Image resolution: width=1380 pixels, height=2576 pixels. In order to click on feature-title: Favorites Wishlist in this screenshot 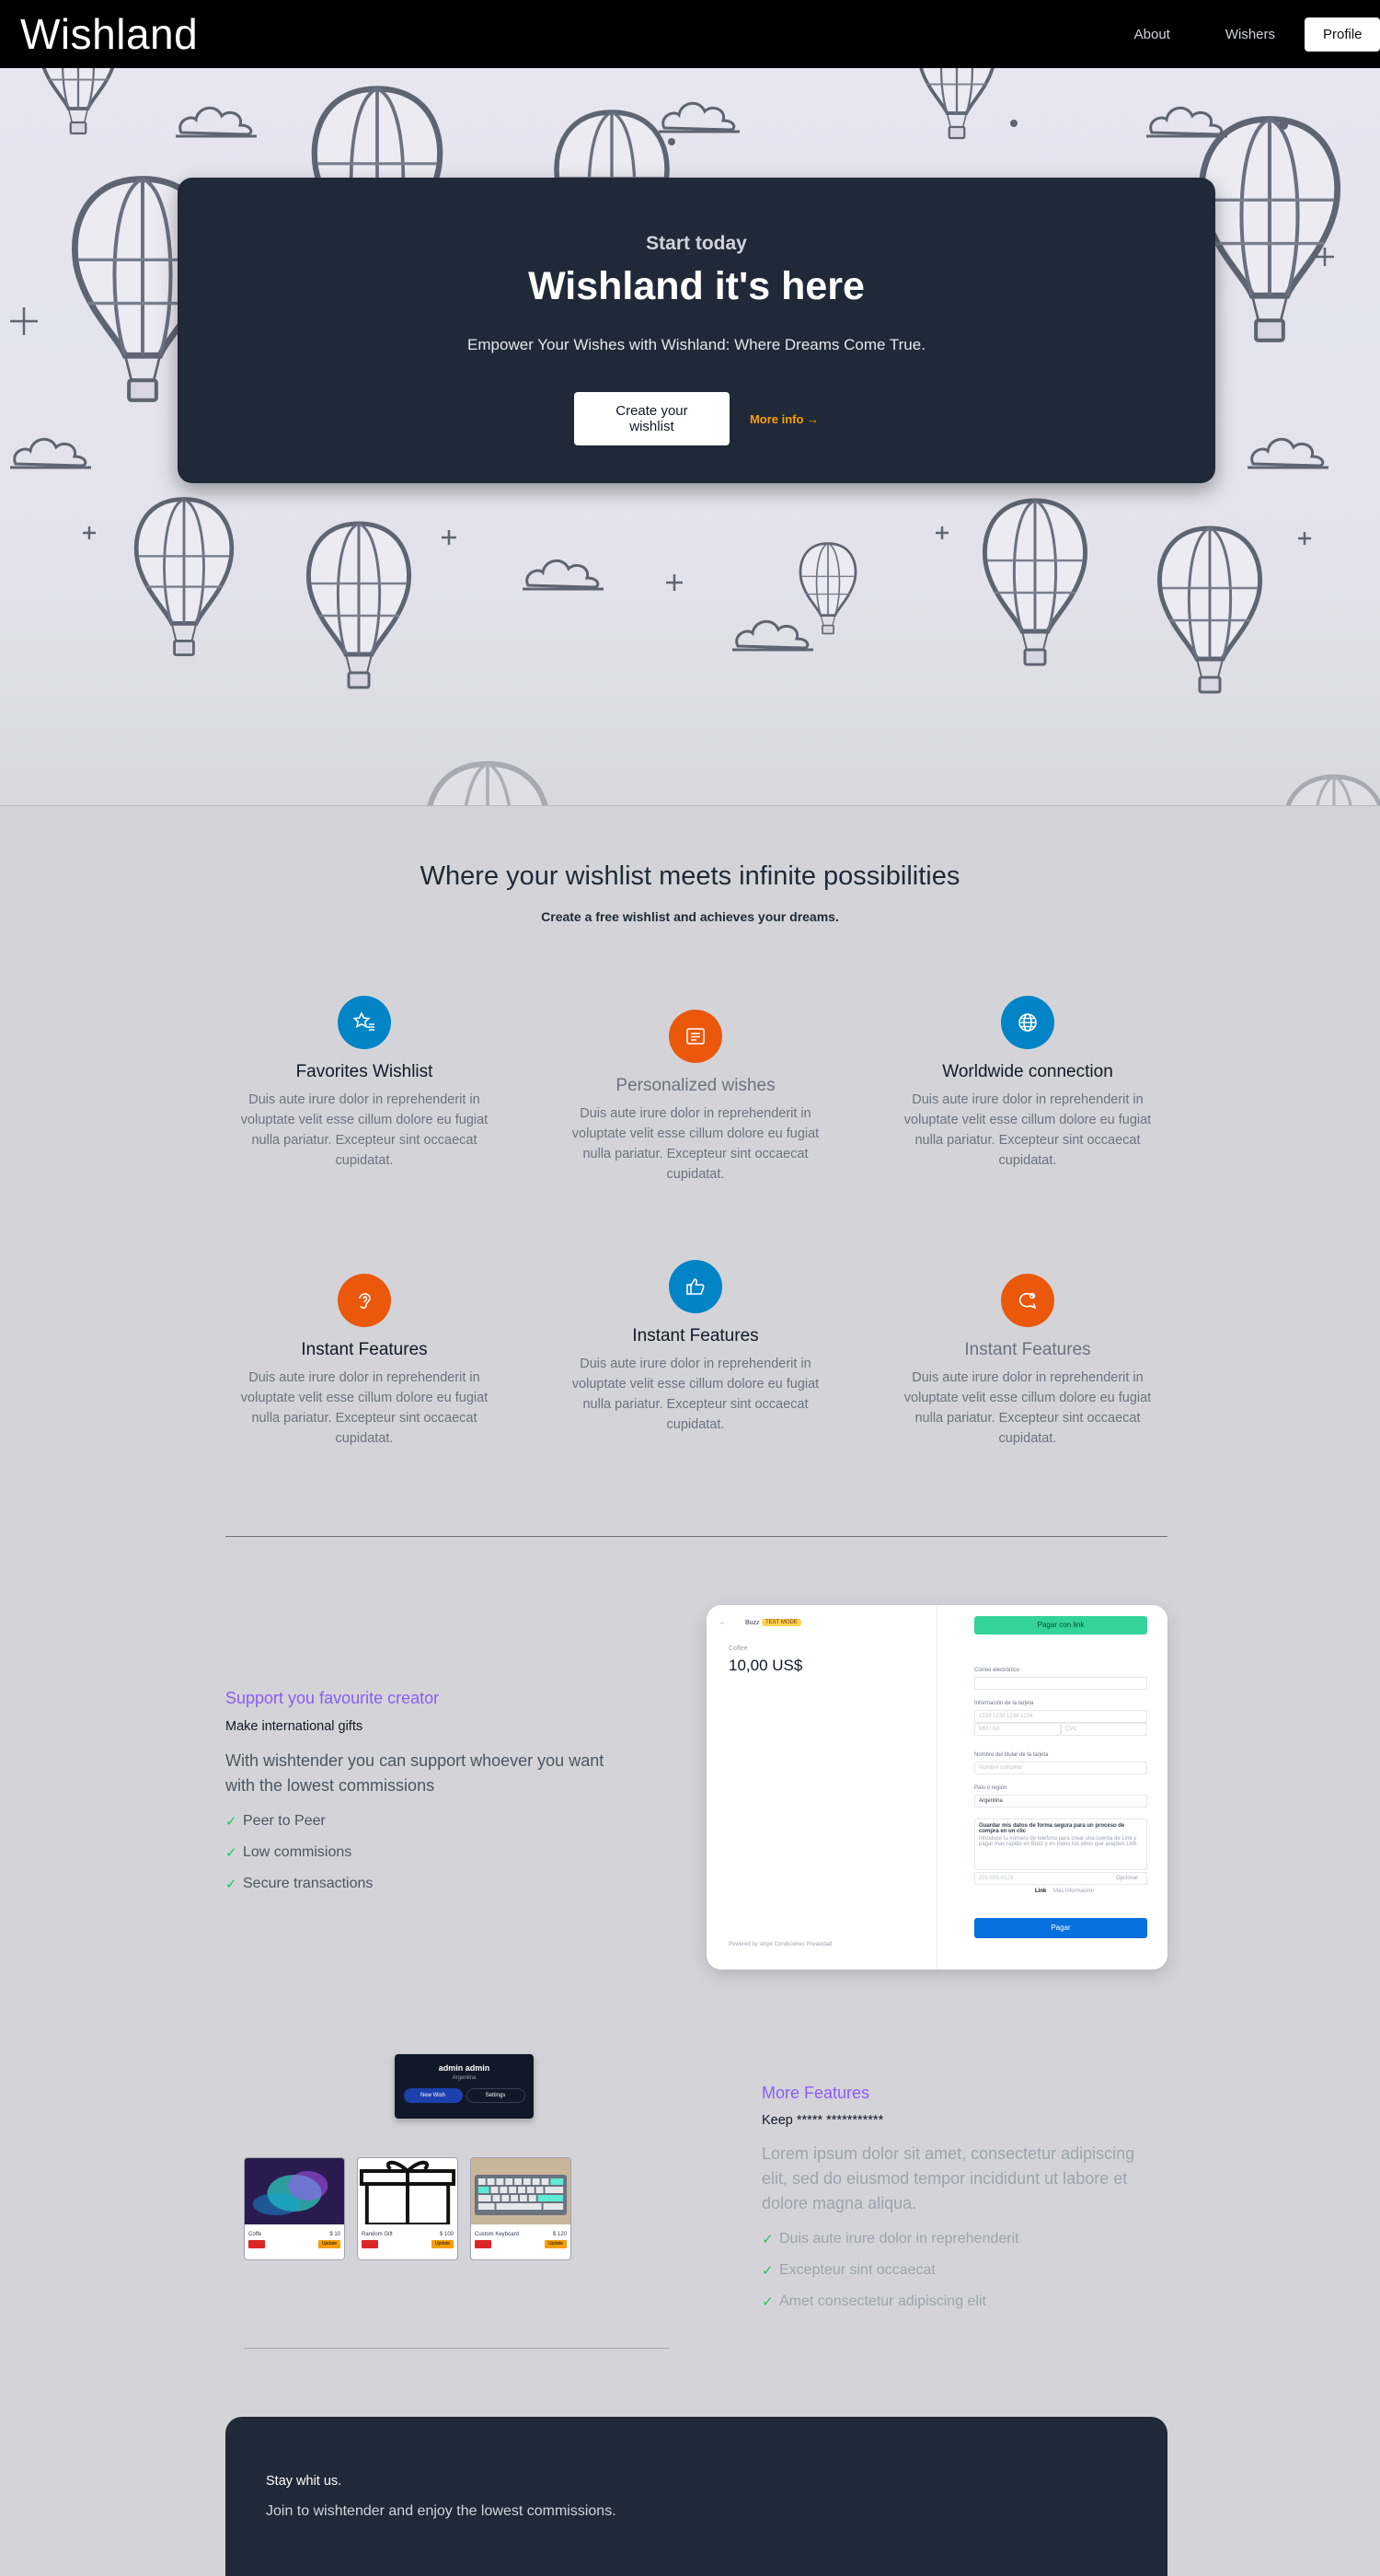, I will do `click(364, 1071)`.